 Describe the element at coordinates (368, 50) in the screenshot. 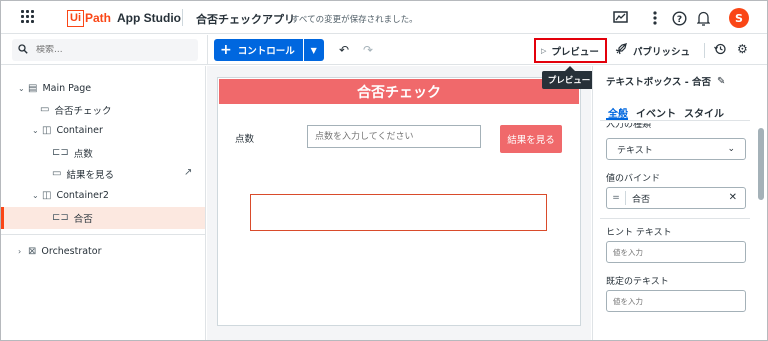

I see `redo-icon: ↷` at that location.